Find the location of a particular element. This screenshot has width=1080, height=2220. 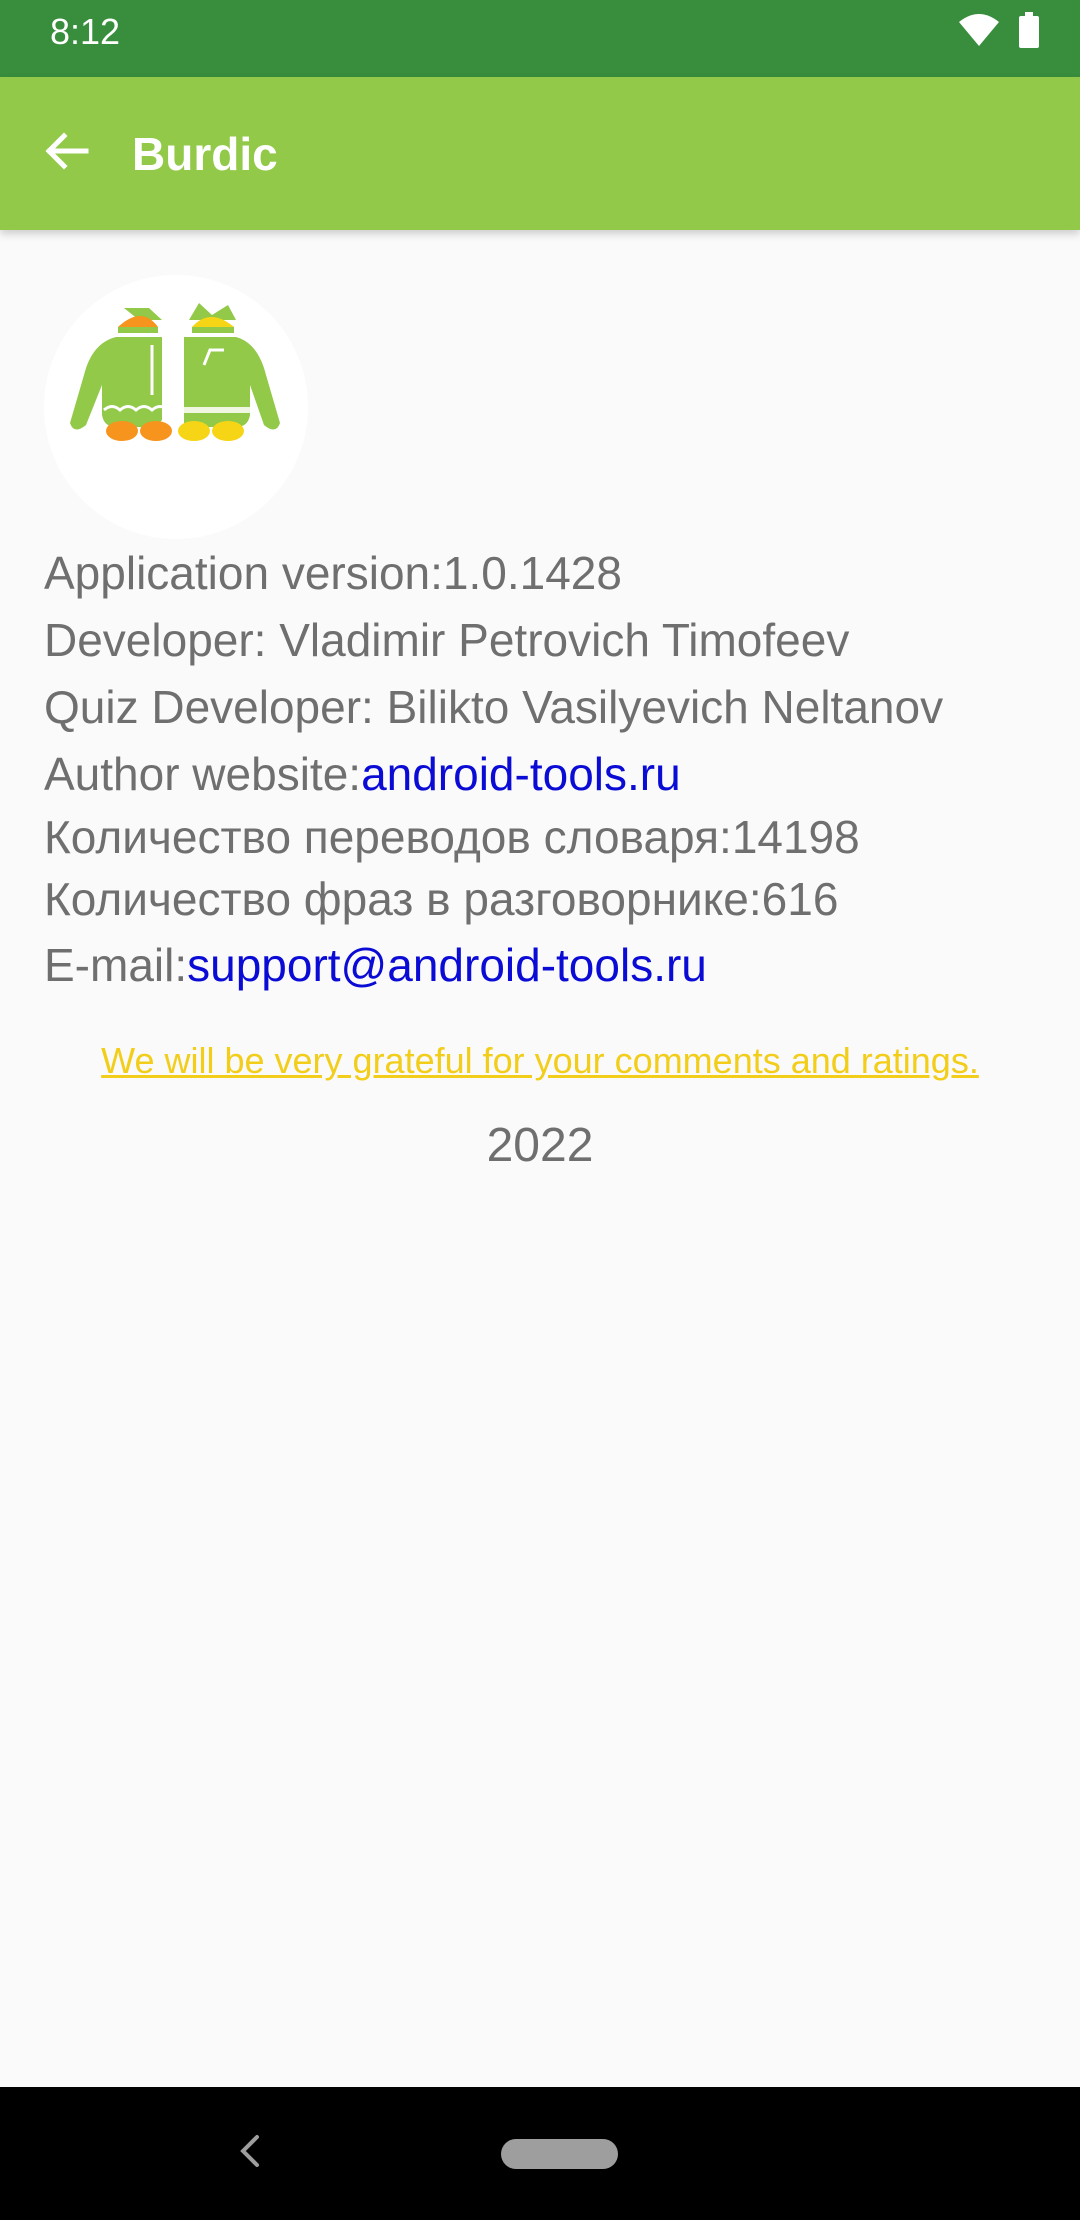

battery-icon is located at coordinates (1029, 32).